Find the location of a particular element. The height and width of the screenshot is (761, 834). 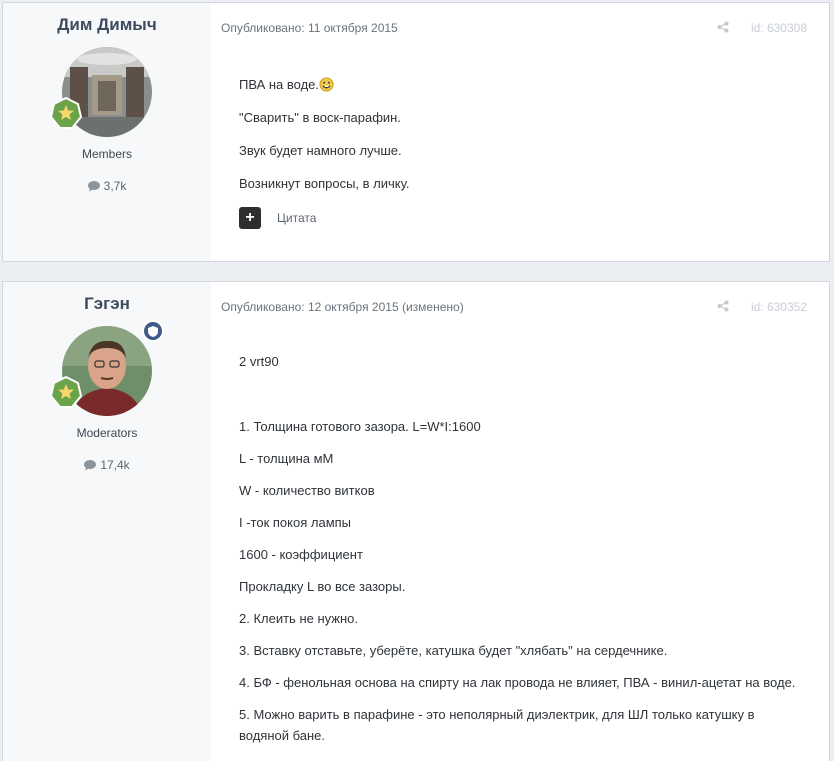

post-line: "Сварить" в воск-парафин. is located at coordinates (320, 117).